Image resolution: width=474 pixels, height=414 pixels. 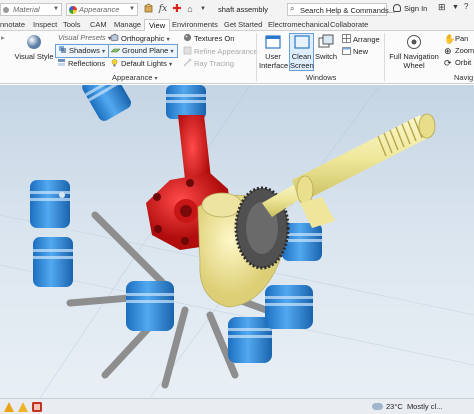 What do you see at coordinates (361, 51) in the screenshot?
I see `new-window-label: New` at bounding box center [361, 51].